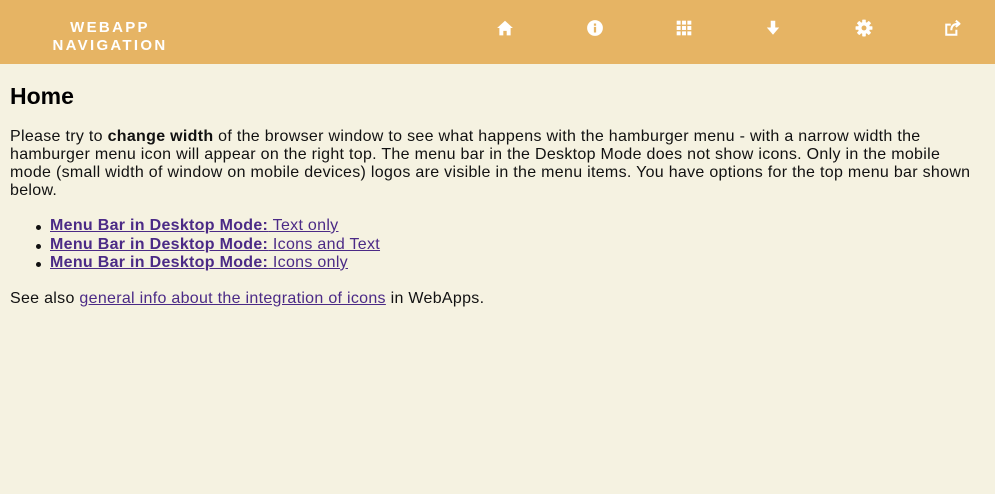 Image resolution: width=995 pixels, height=494 pixels. I want to click on grid-icon, so click(684, 28).